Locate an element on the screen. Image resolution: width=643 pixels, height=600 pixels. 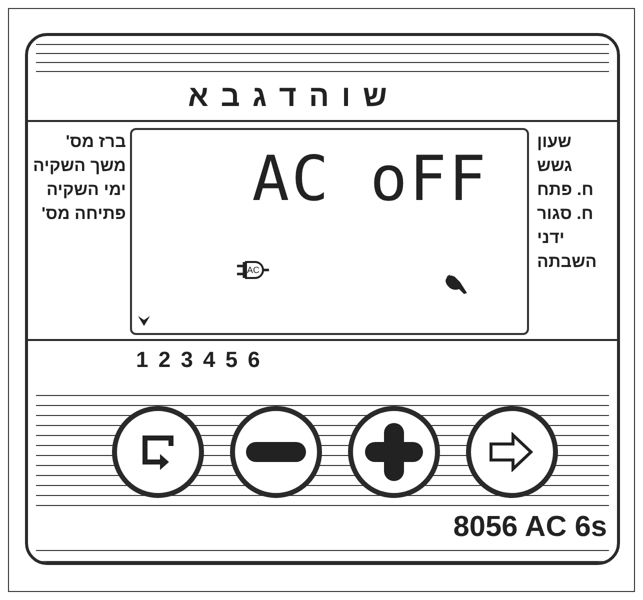
plug-label: AC is located at coordinates (253, 270).